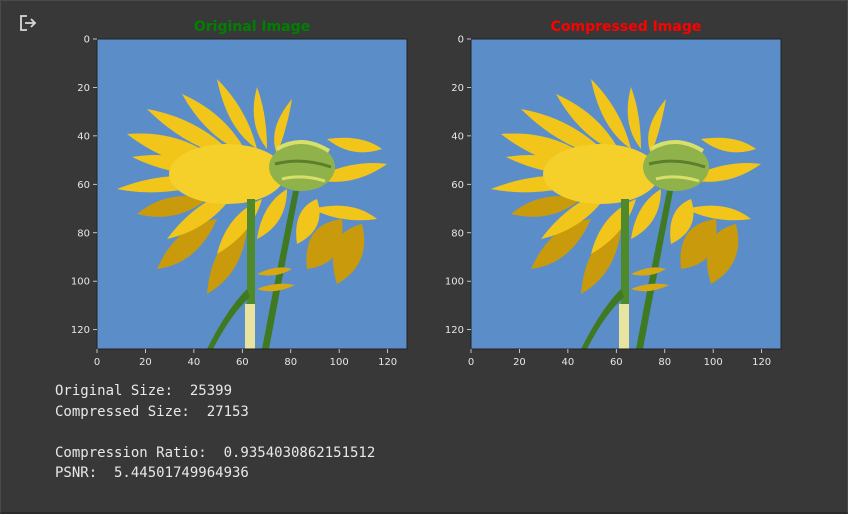 The width and height of the screenshot is (848, 514). Describe the element at coordinates (215, 452) in the screenshot. I see `output-line: Compression Ratio: 0.9354030862151512` at that location.